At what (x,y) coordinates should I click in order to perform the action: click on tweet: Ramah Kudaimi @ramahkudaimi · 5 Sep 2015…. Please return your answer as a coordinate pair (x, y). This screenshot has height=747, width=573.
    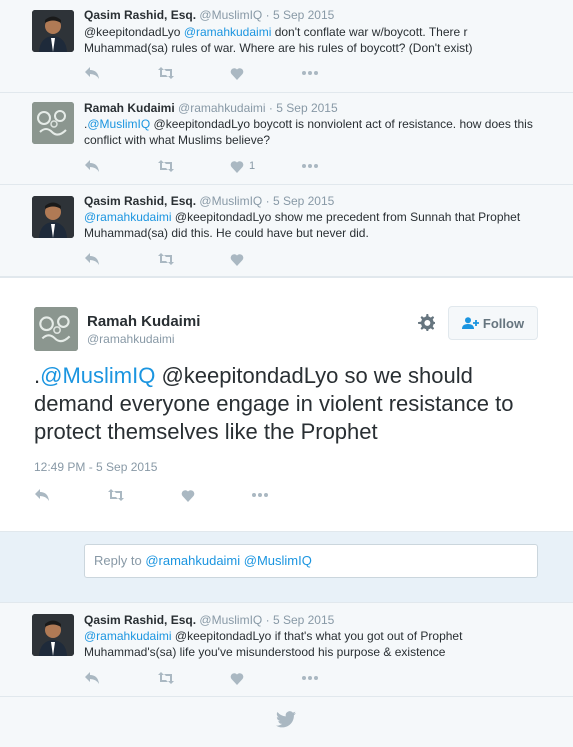
    Looking at the image, I should click on (286, 139).